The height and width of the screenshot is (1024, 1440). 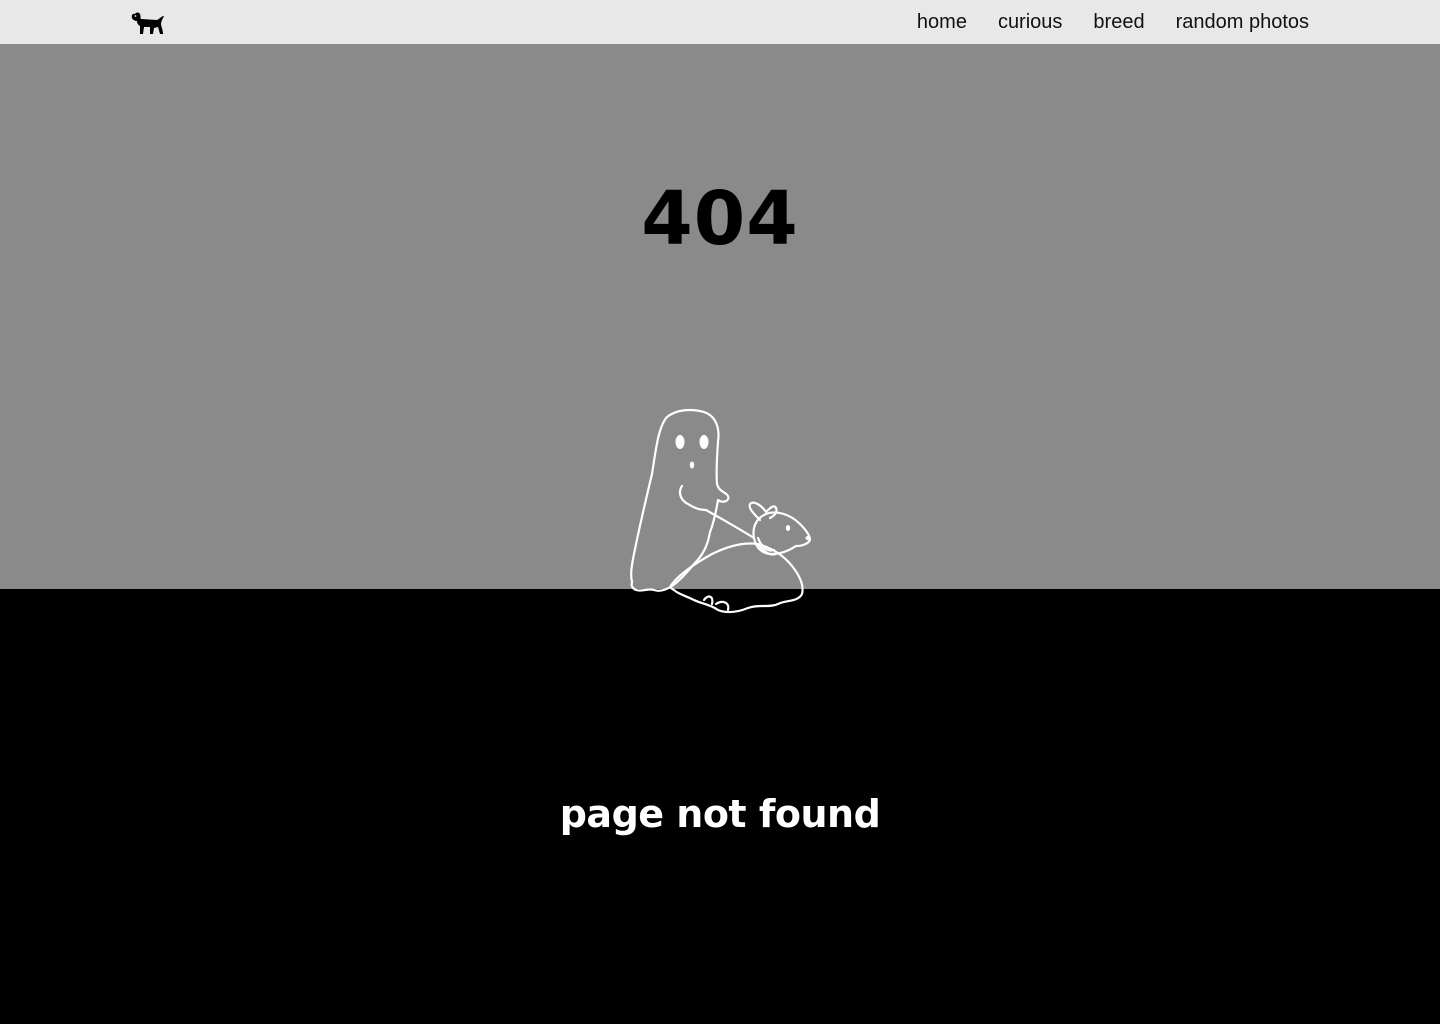 What do you see at coordinates (1118, 22) in the screenshot?
I see `nav-link-breed: breed` at bounding box center [1118, 22].